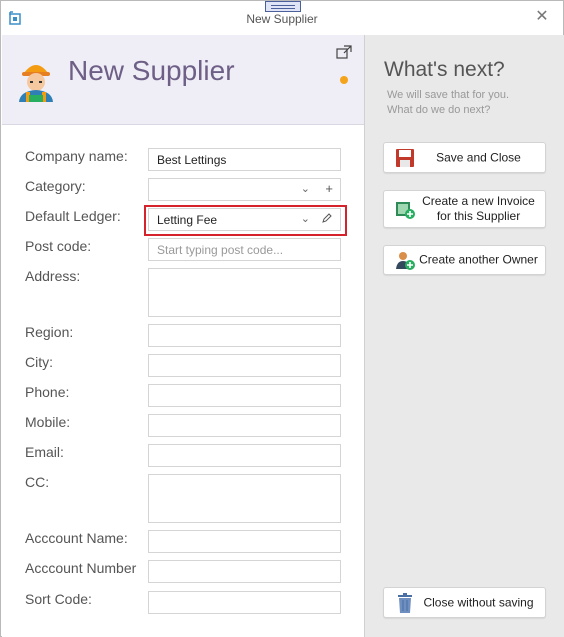  Describe the element at coordinates (478, 201) in the screenshot. I see `create-invoice-line-1: Create a new Invoice` at that location.